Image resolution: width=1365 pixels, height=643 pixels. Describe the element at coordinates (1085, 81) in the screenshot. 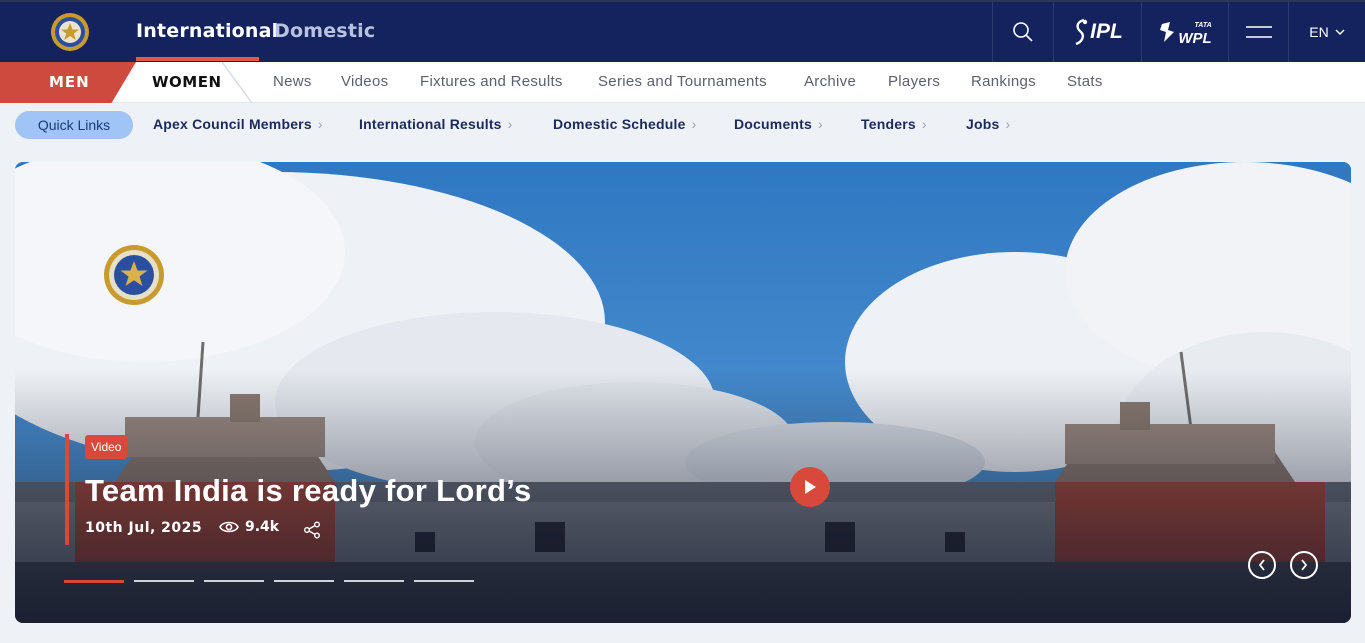

I see `nav-stats: Stats` at that location.